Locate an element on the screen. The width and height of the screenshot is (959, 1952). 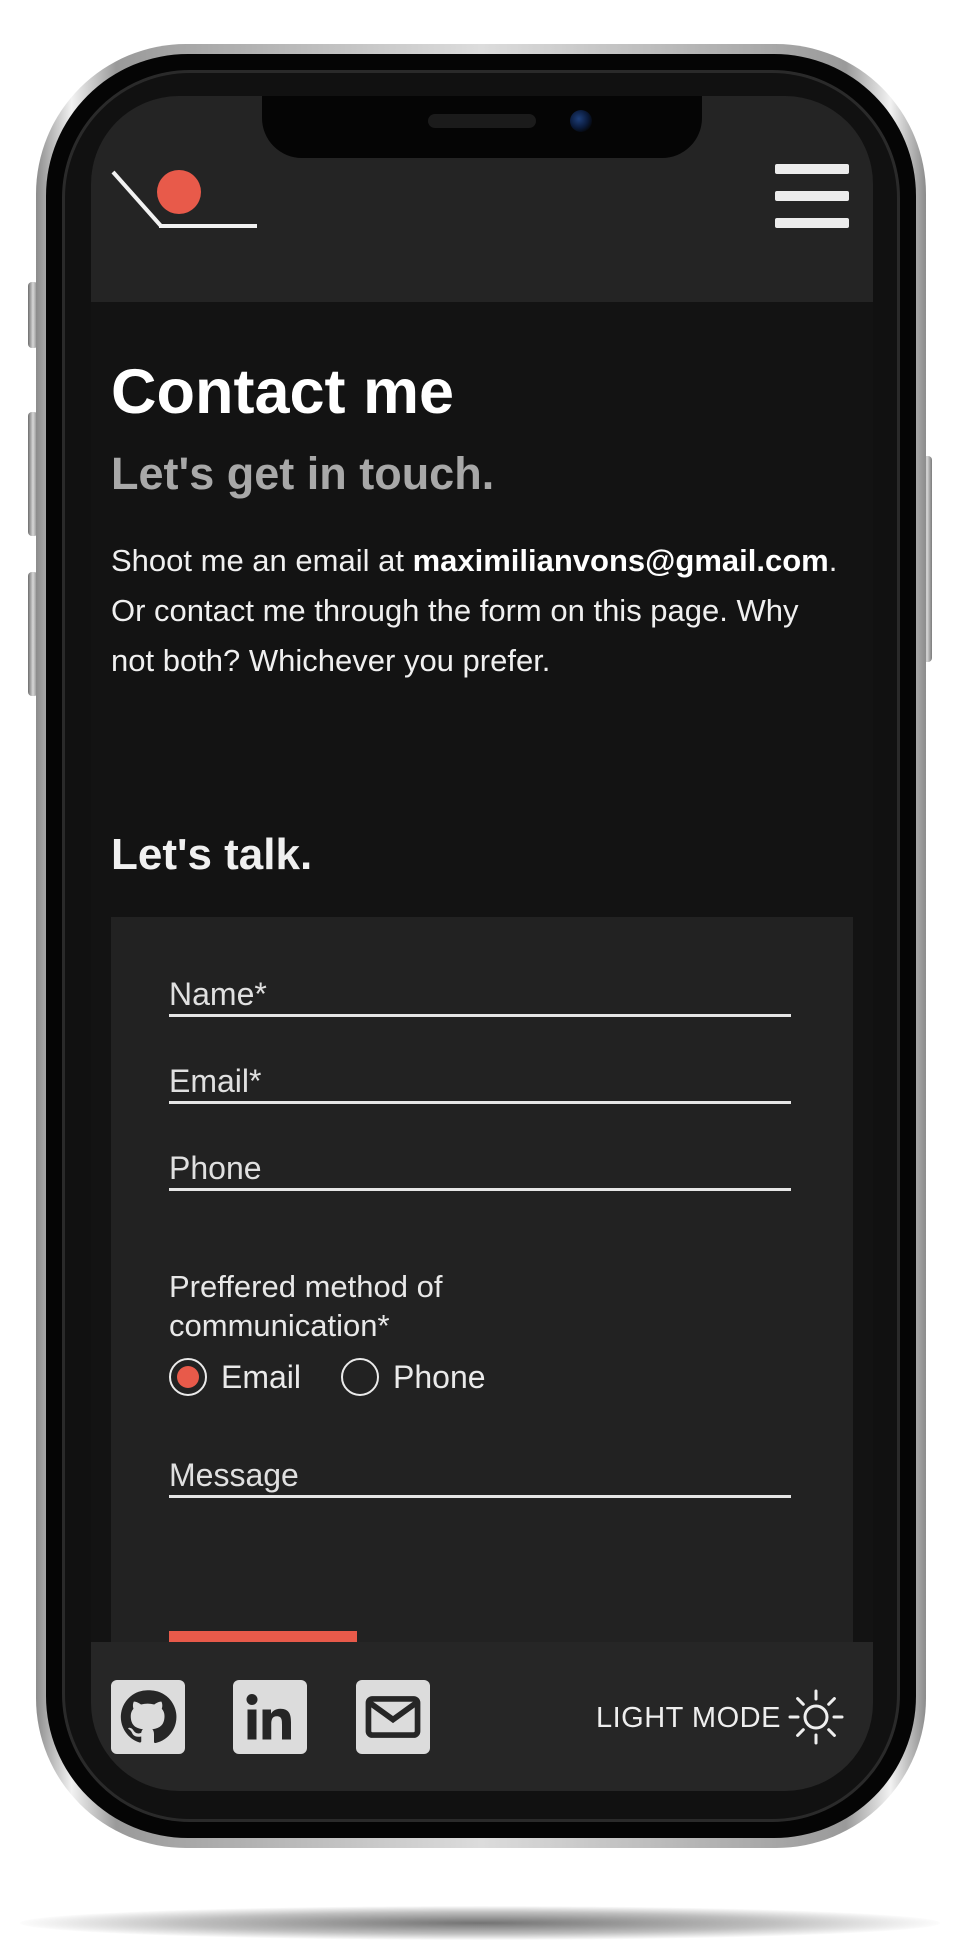
phone-field is located at coordinates (480, 1170).